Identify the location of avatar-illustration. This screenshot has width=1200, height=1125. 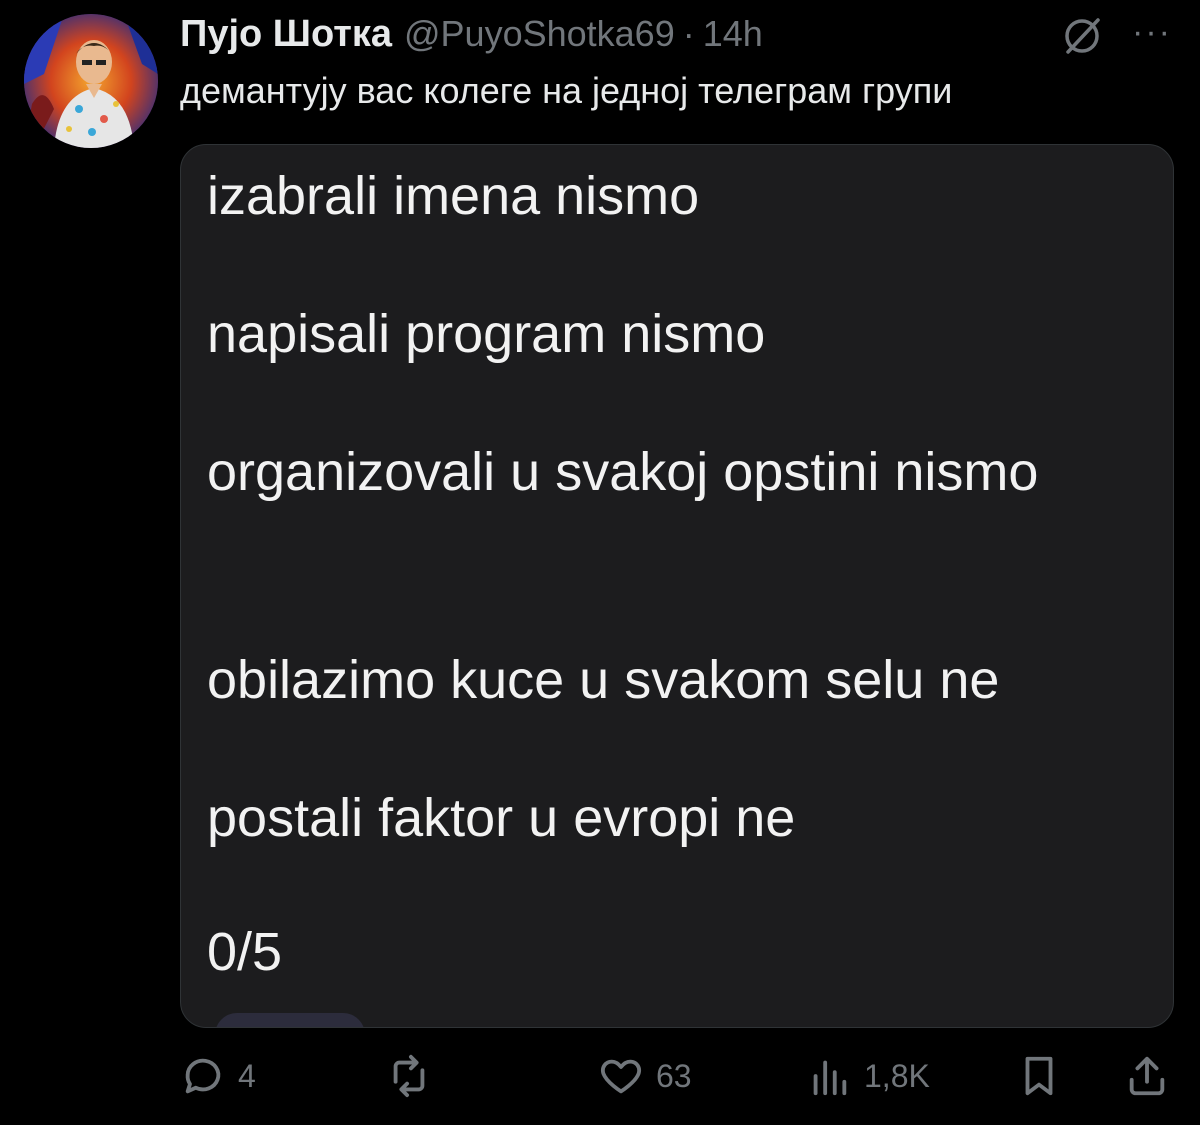
(91, 81).